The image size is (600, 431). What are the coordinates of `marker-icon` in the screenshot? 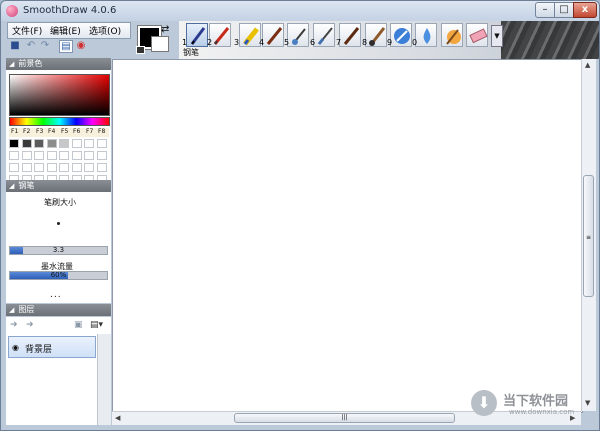 It's located at (351, 36).